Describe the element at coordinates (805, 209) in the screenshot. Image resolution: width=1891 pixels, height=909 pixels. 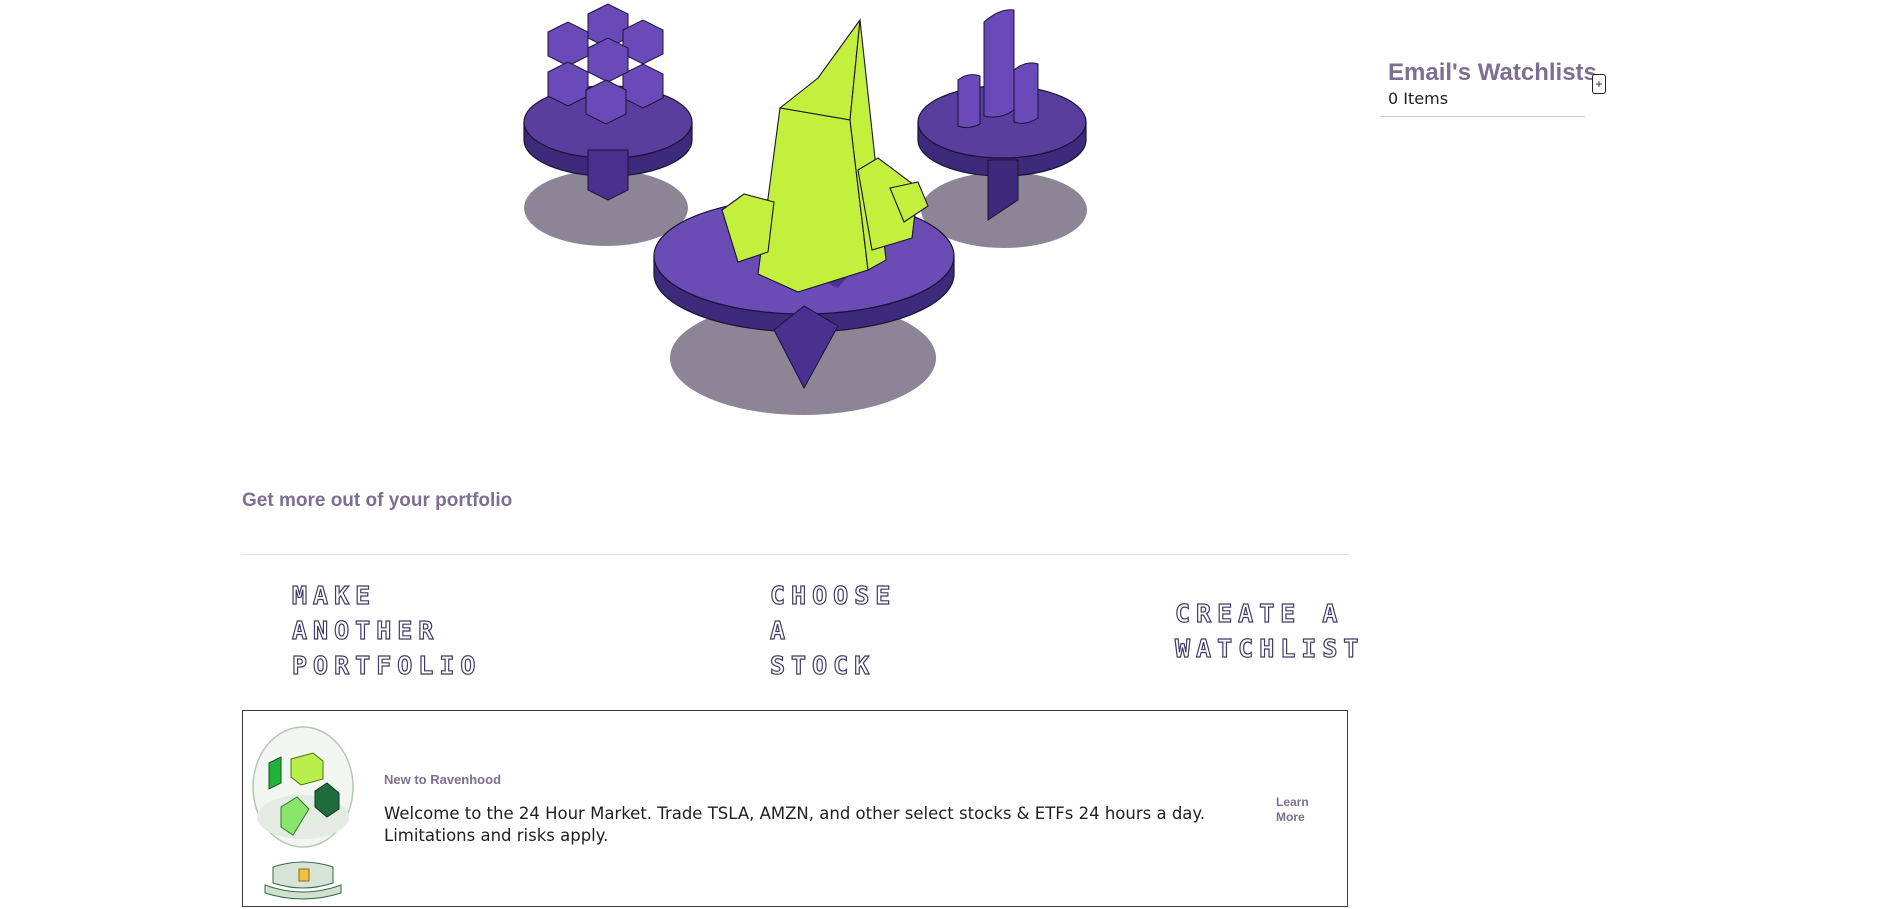
I see `hero-illustration` at that location.